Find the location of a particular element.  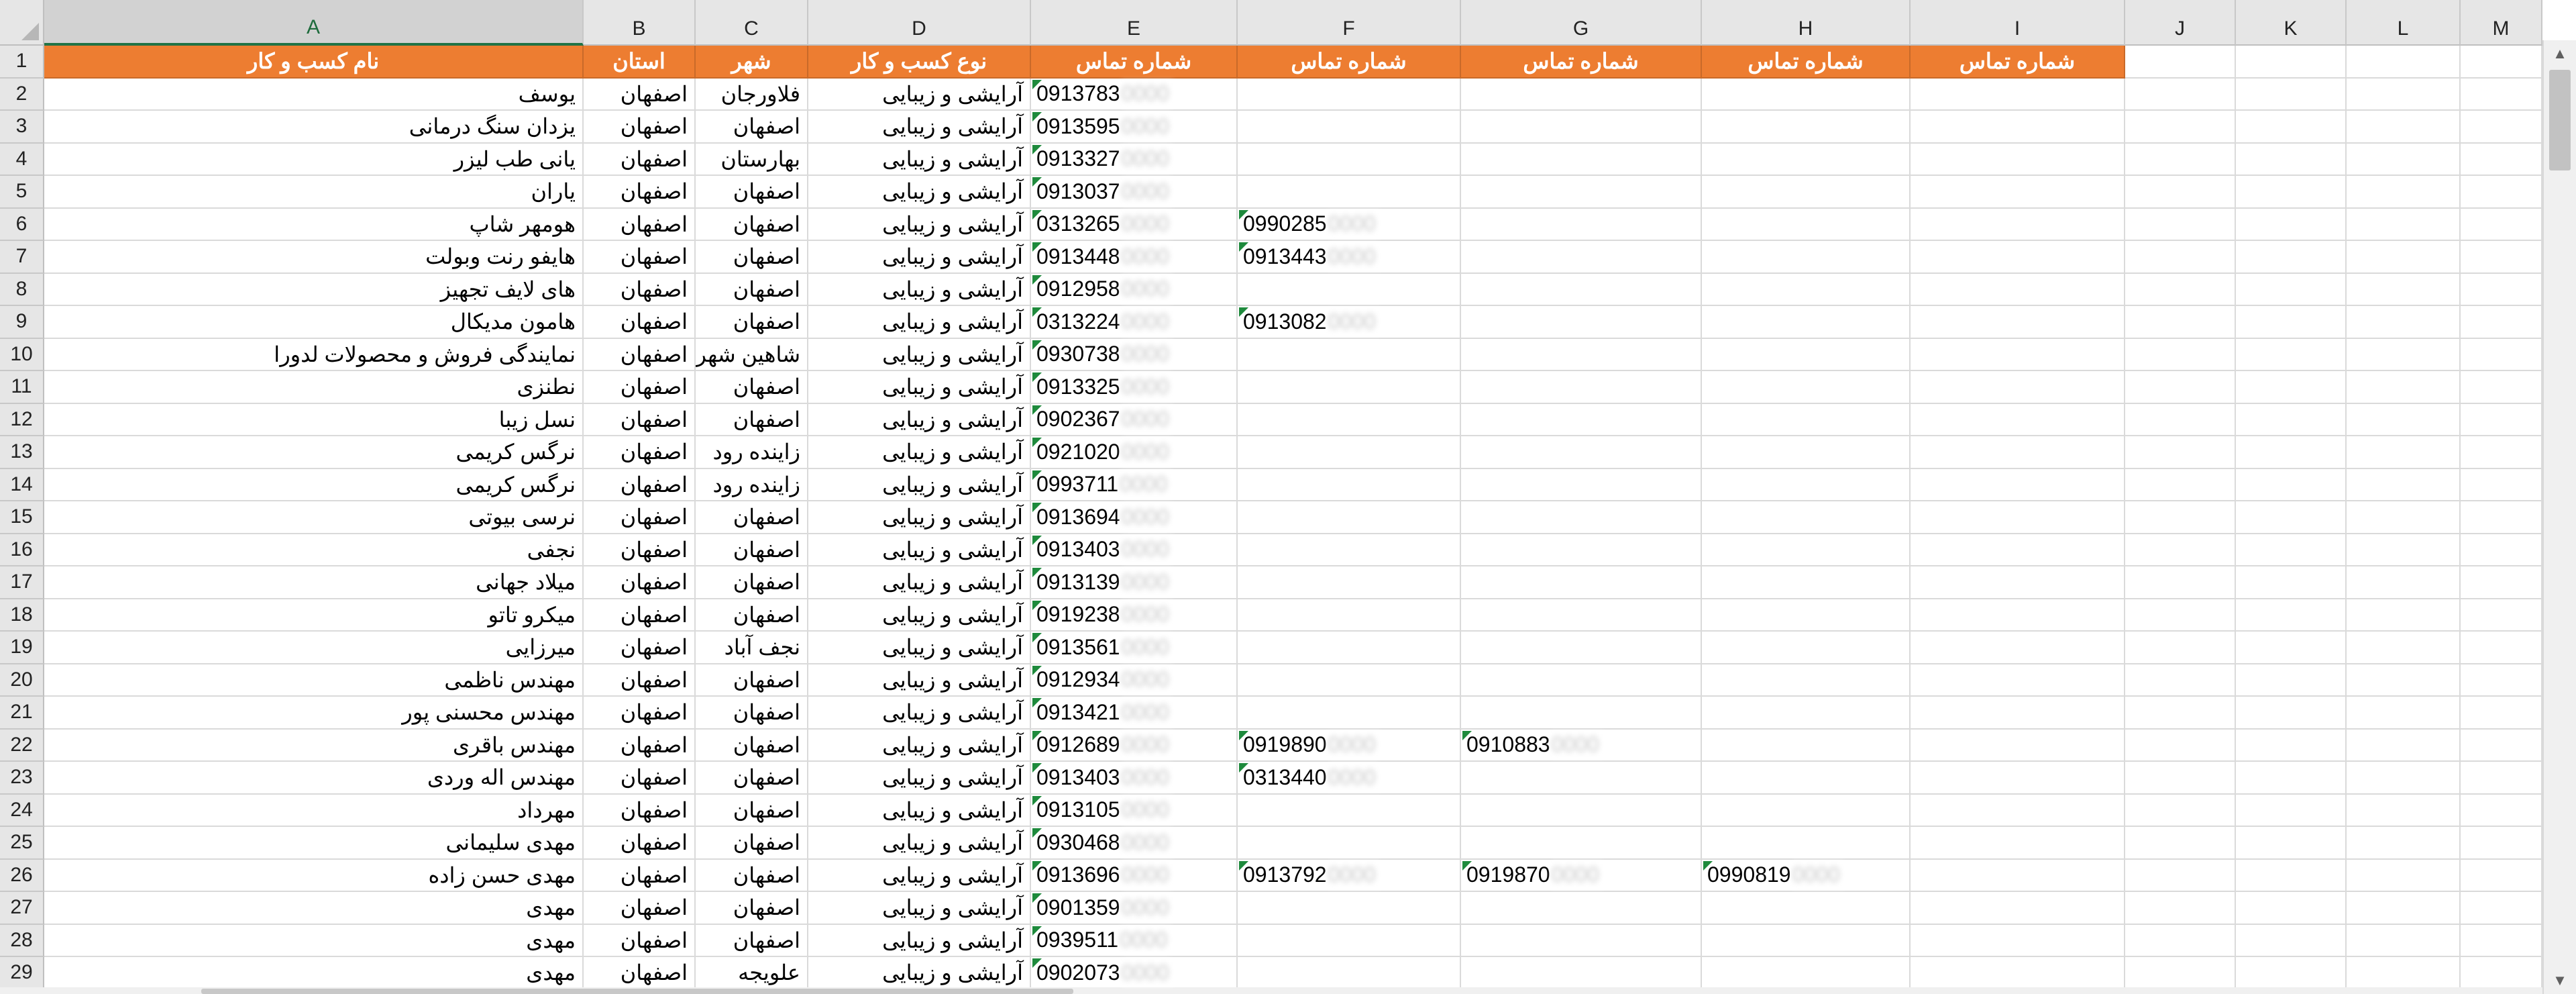

cell-g9-phone is located at coordinates (1581, 322).